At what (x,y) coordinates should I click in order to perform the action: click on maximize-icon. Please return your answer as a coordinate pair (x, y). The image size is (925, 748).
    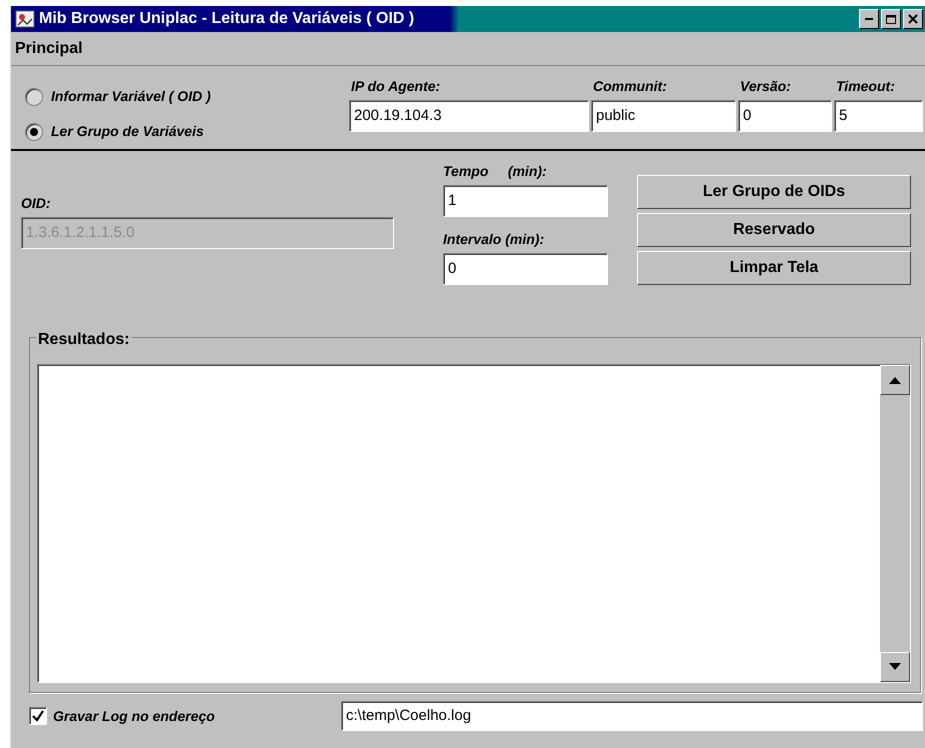
    Looking at the image, I should click on (891, 19).